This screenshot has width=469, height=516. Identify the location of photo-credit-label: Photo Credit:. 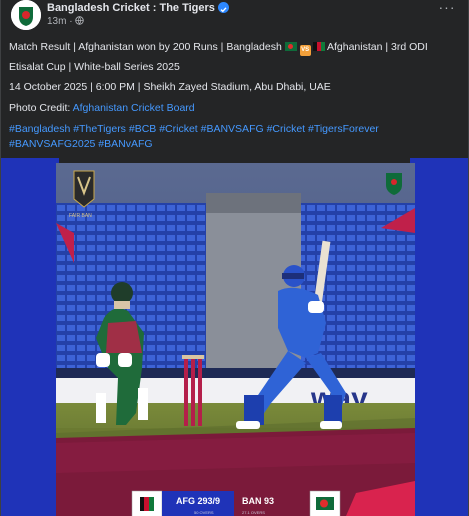
(40, 108).